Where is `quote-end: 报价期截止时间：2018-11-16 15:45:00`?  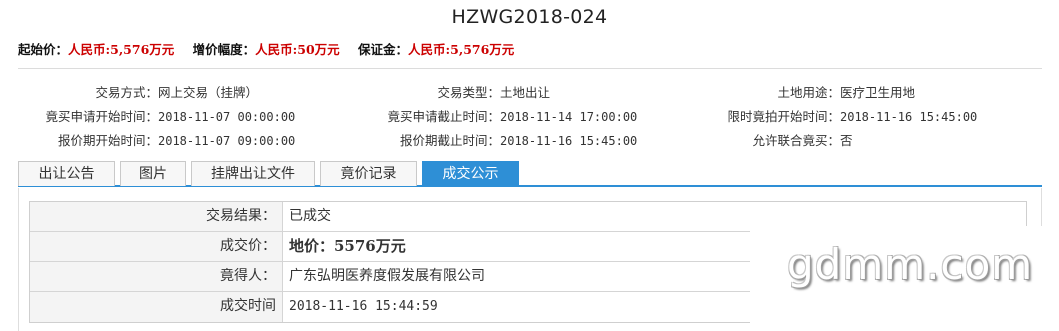 quote-end: 报价期截止时间：2018-11-16 15:45:00 is located at coordinates (483, 139).